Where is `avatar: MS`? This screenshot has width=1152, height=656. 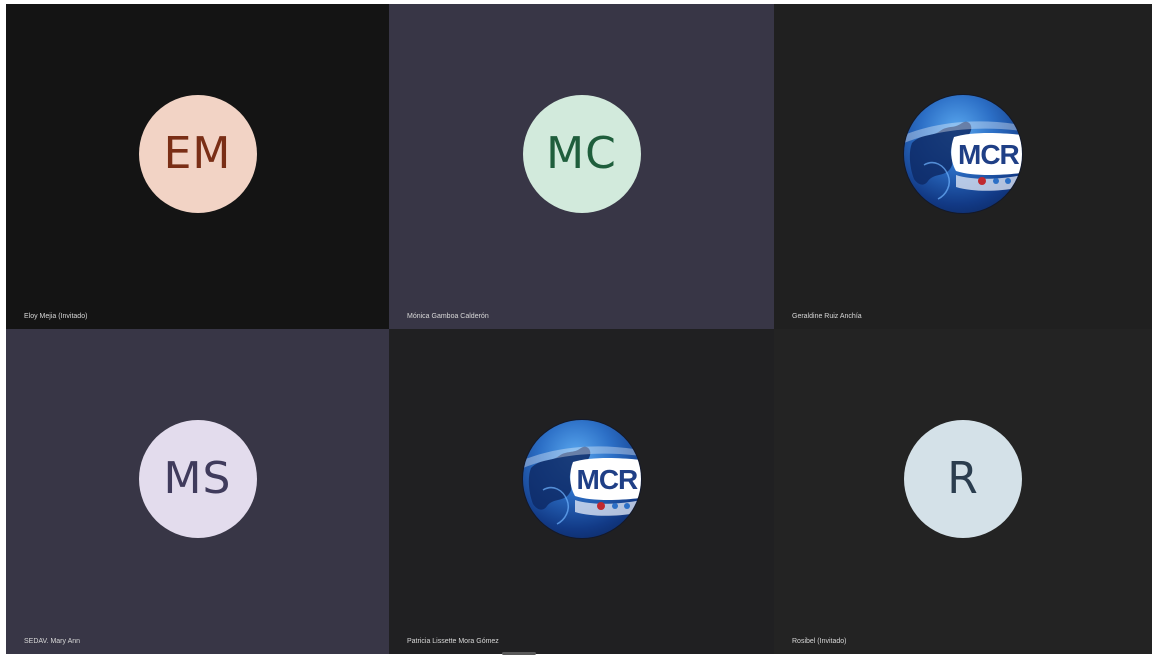 avatar: MS is located at coordinates (197, 478).